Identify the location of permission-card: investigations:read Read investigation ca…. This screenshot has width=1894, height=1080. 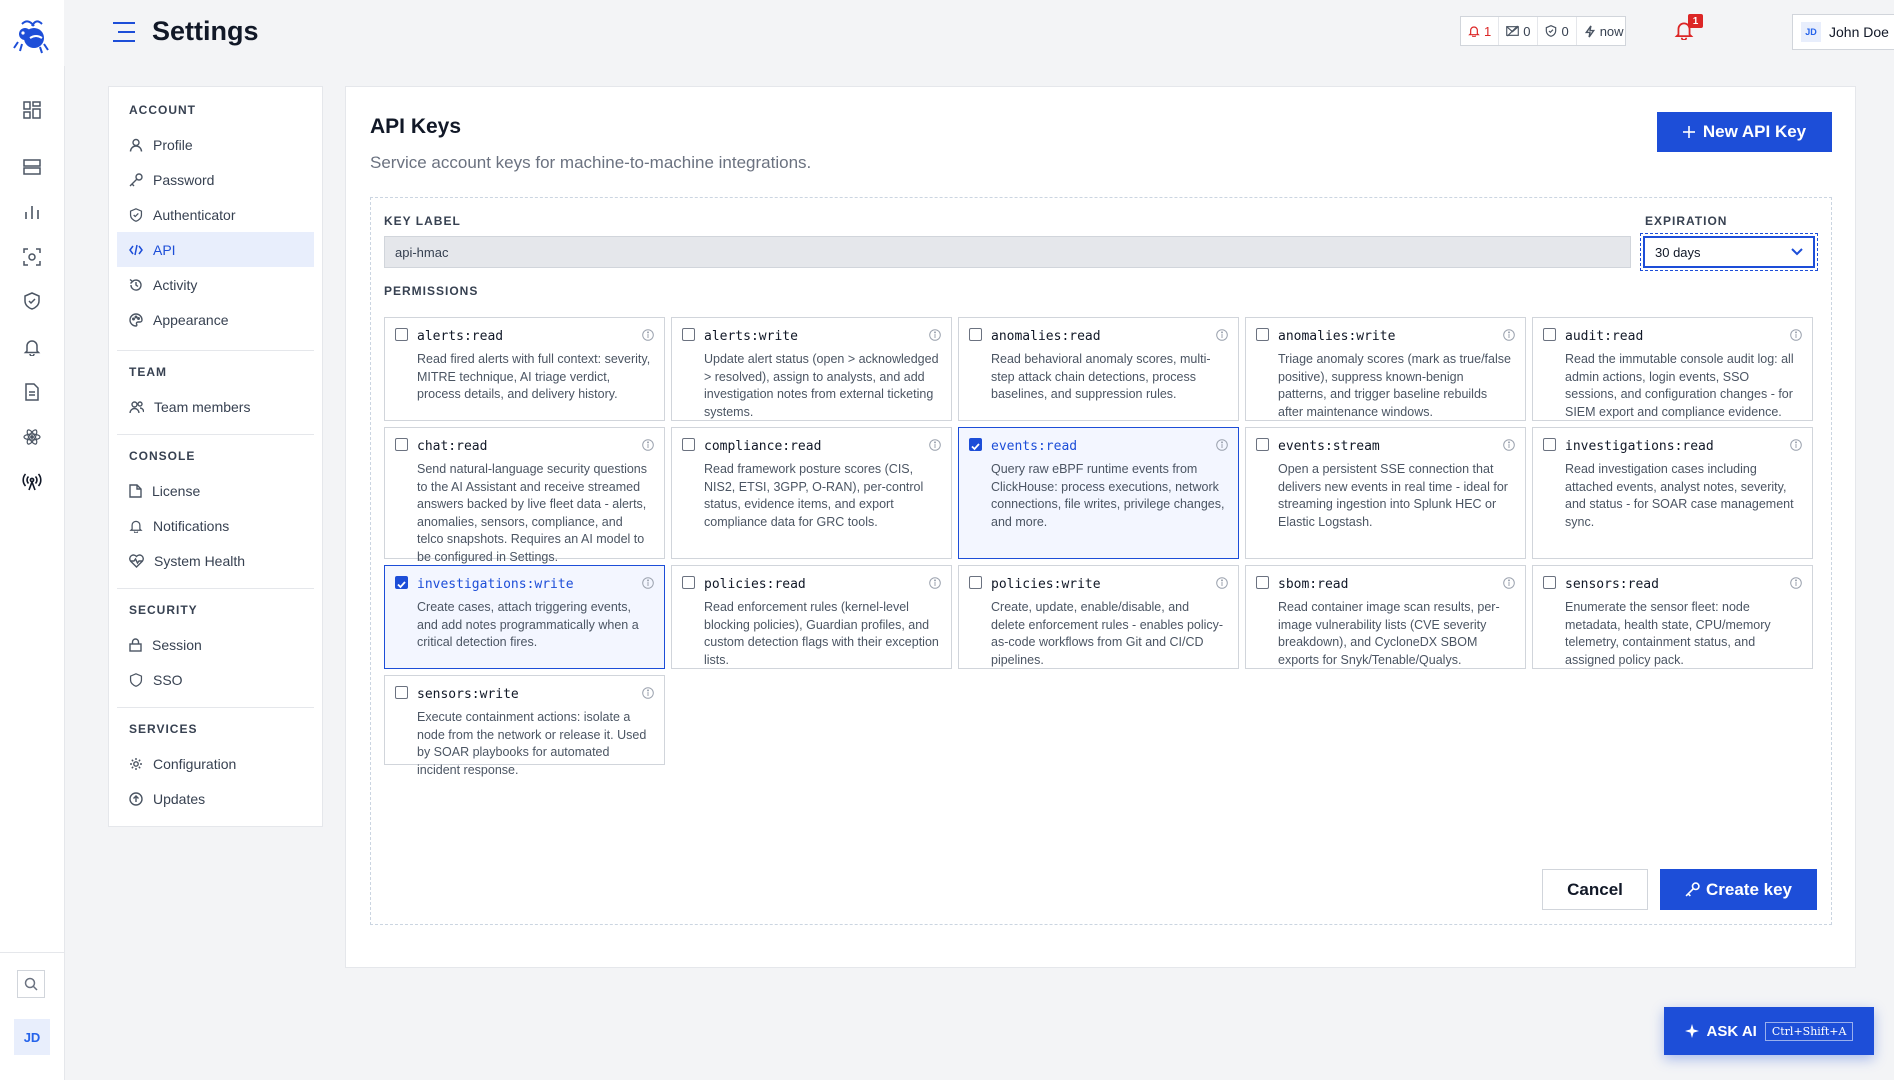
(1672, 493).